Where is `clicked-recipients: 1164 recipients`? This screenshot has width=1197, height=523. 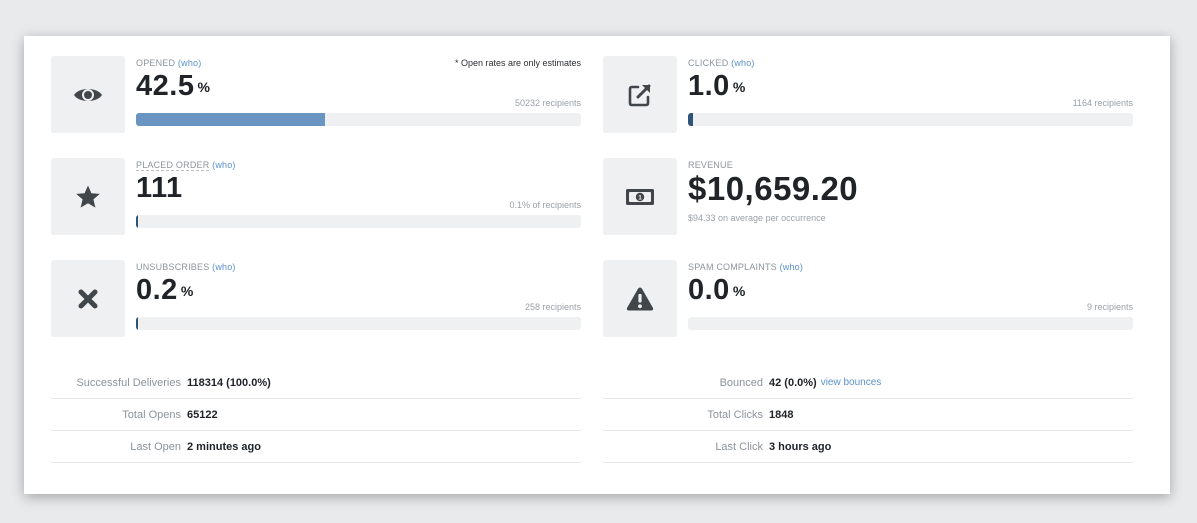 clicked-recipients: 1164 recipients is located at coordinates (1102, 103).